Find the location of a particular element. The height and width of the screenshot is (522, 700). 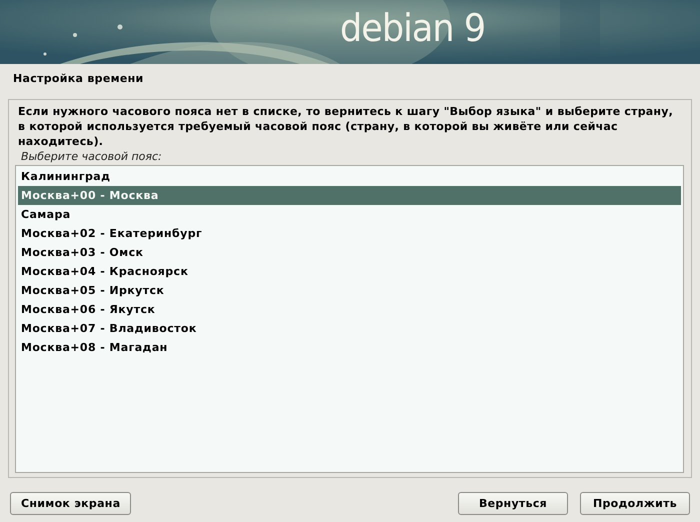

timezone-item: Москва+08 - Магадан is located at coordinates (349, 347).